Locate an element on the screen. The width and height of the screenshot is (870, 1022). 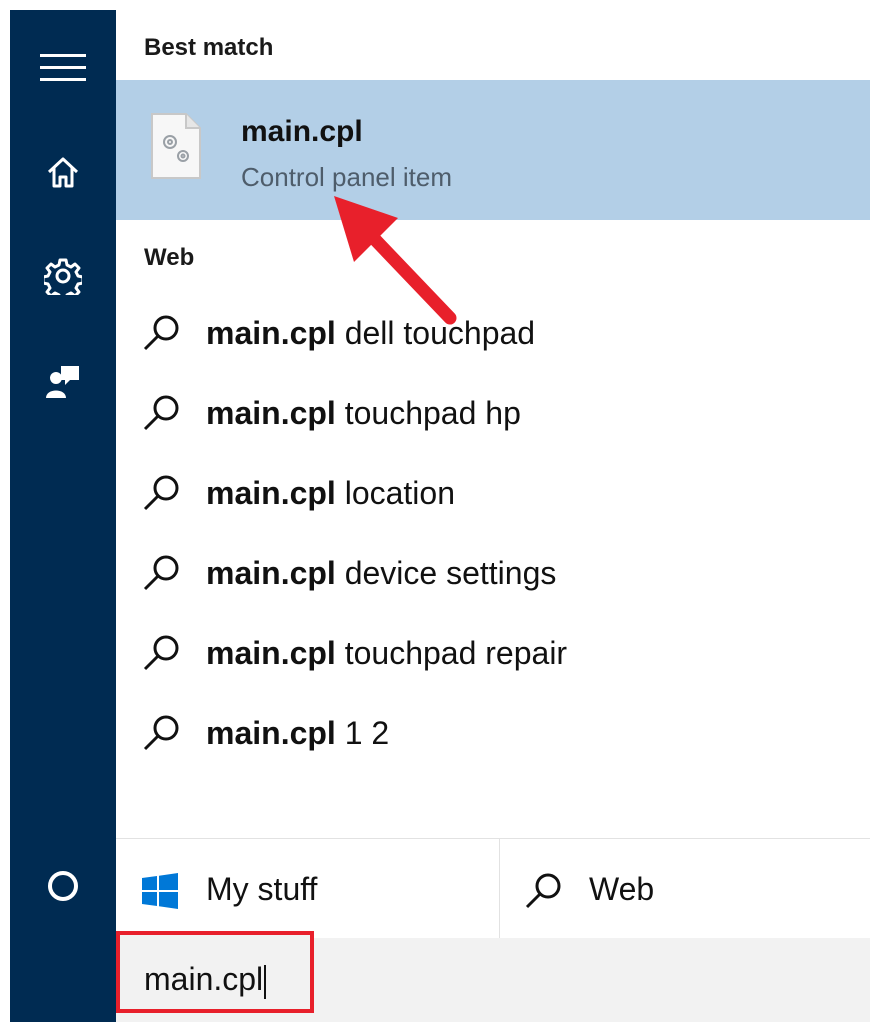
suggestion-rest: location is located at coordinates (395, 493).